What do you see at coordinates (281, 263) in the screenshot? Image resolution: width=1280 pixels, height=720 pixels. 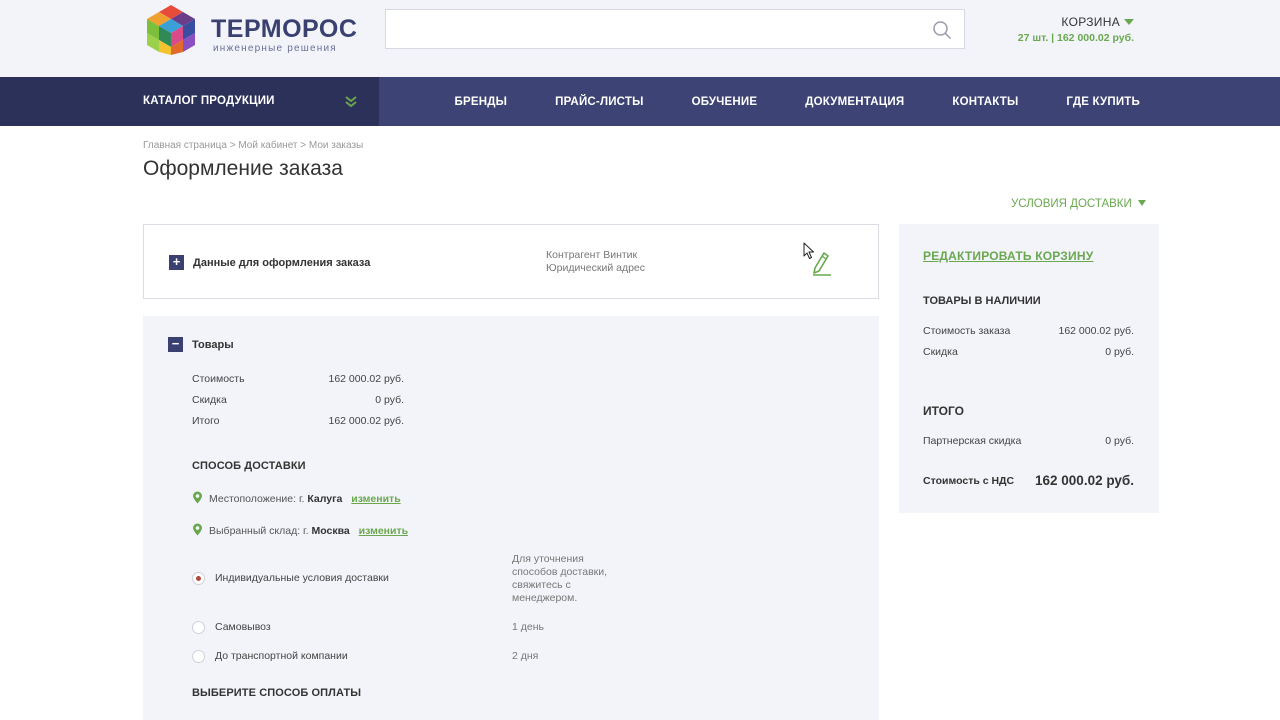 I see `order-data-title: Данные для оформления заказа` at bounding box center [281, 263].